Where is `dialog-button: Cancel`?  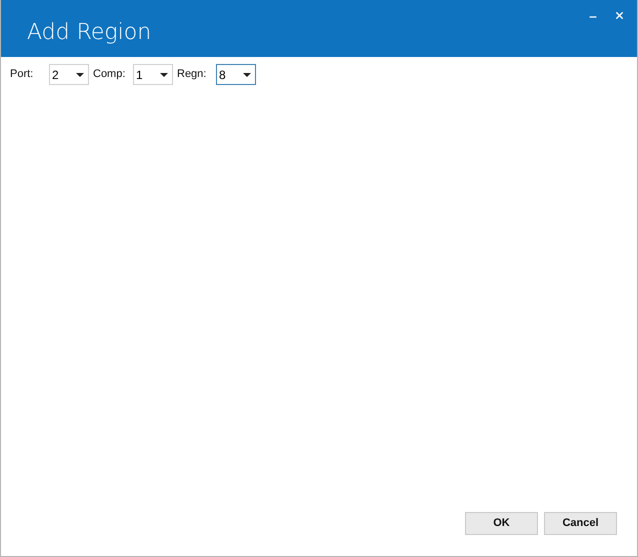
dialog-button: Cancel is located at coordinates (580, 523).